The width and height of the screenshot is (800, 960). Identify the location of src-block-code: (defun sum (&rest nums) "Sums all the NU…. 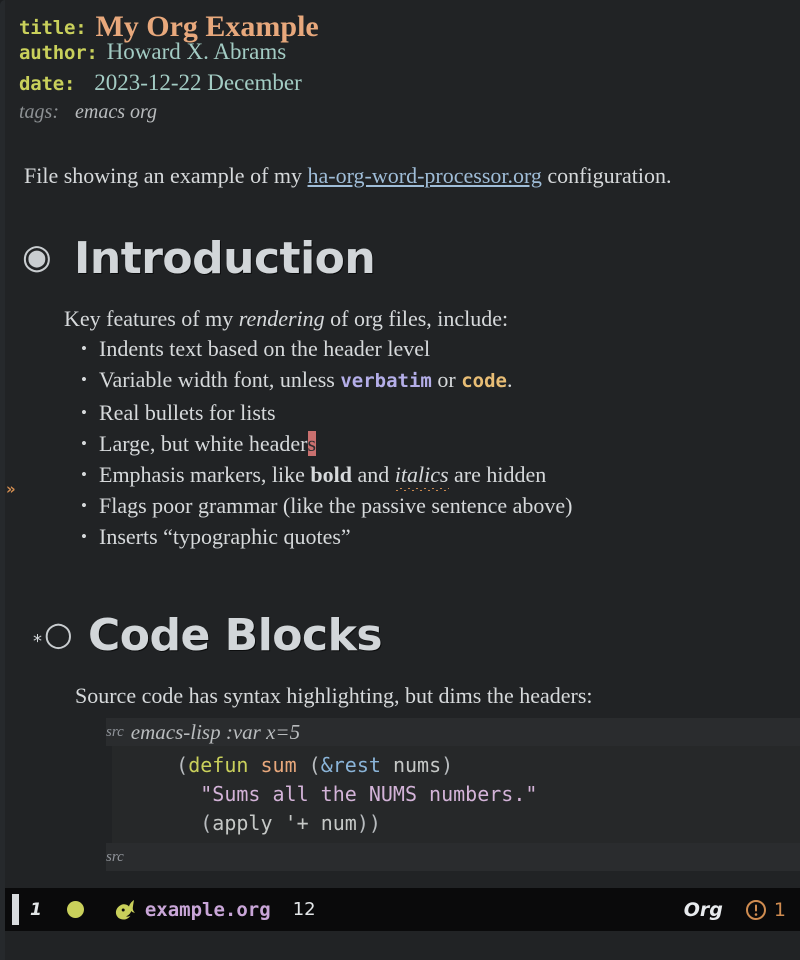
(456, 794).